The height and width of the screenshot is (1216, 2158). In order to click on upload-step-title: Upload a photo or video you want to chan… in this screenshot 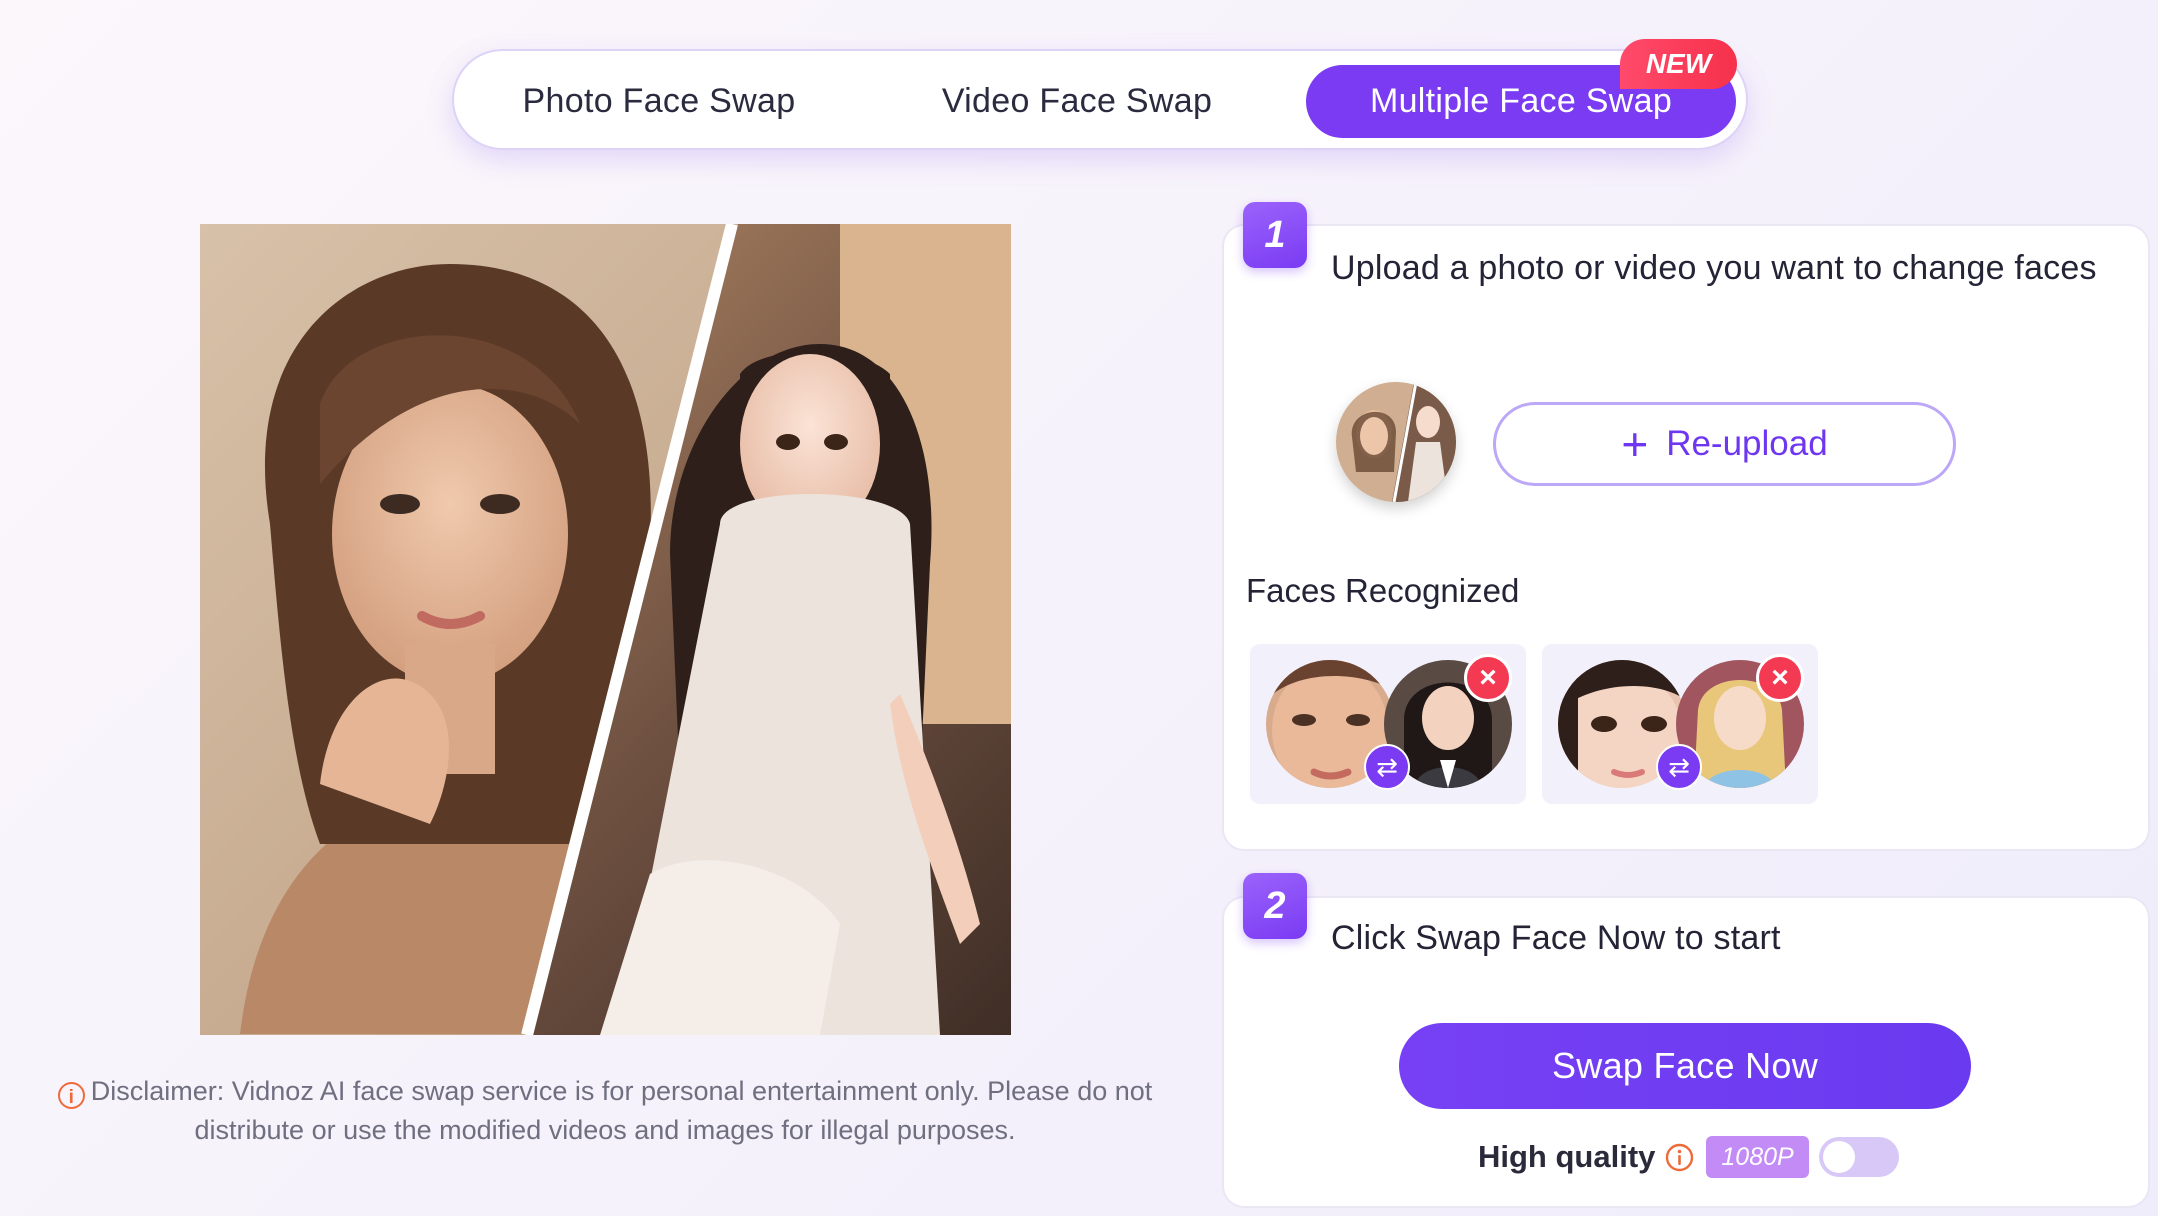, I will do `click(1714, 268)`.